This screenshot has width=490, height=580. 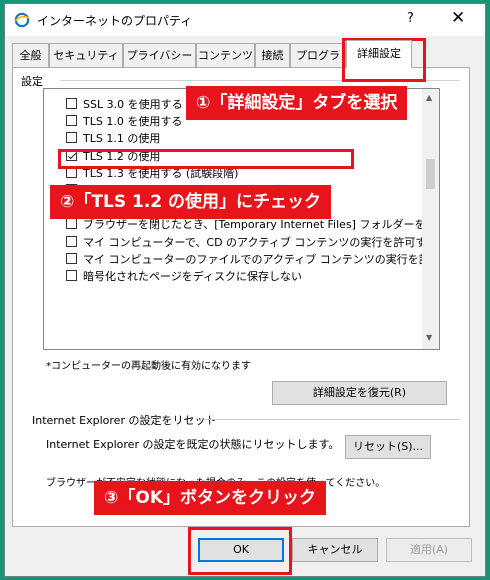 I want to click on apply-button: 適用(A), so click(x=429, y=550).